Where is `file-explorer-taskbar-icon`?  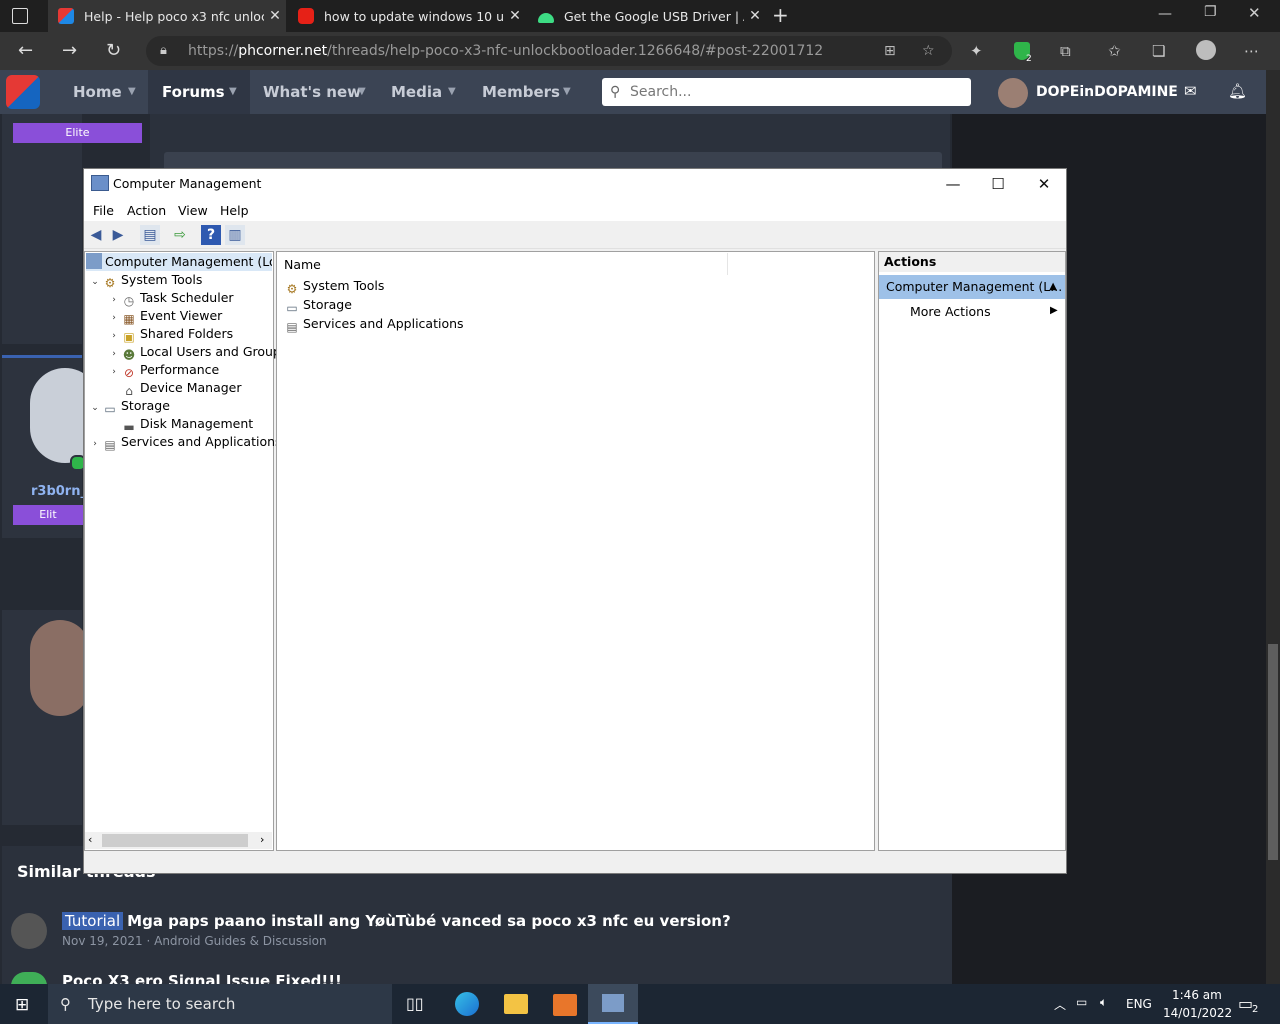 file-explorer-taskbar-icon is located at coordinates (516, 1004).